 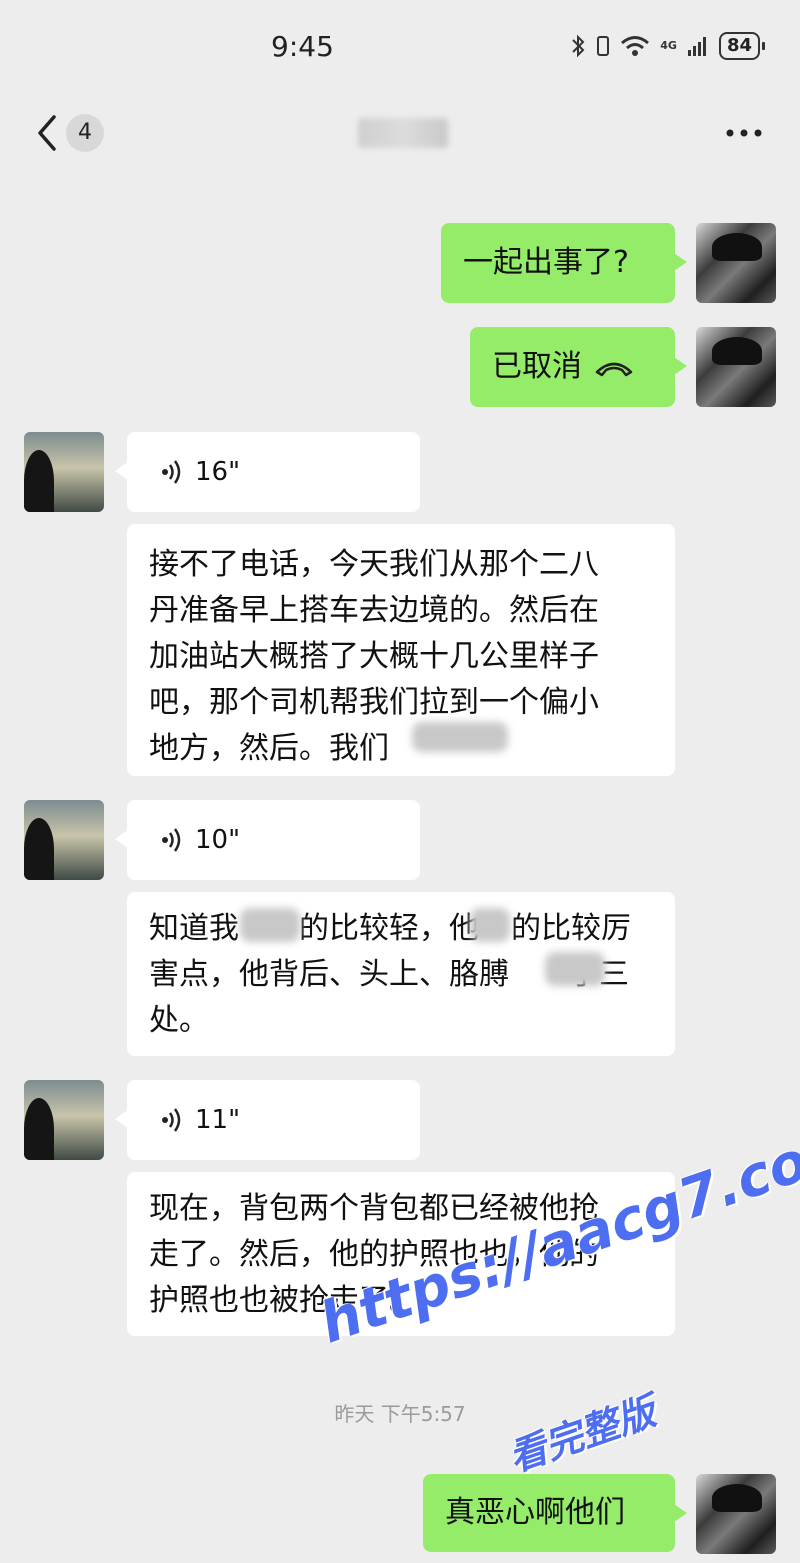 What do you see at coordinates (374, 564) in the screenshot?
I see `message-line: 接不了电话，今天我们从那个二八` at bounding box center [374, 564].